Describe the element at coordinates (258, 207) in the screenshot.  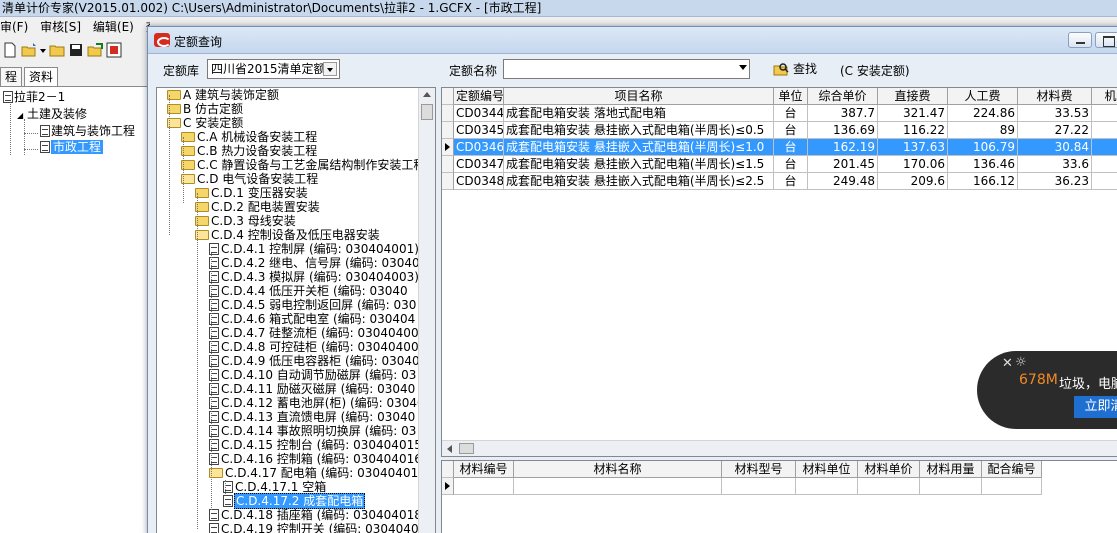
I see `tree-node: C.D.2 配电装置安装` at that location.